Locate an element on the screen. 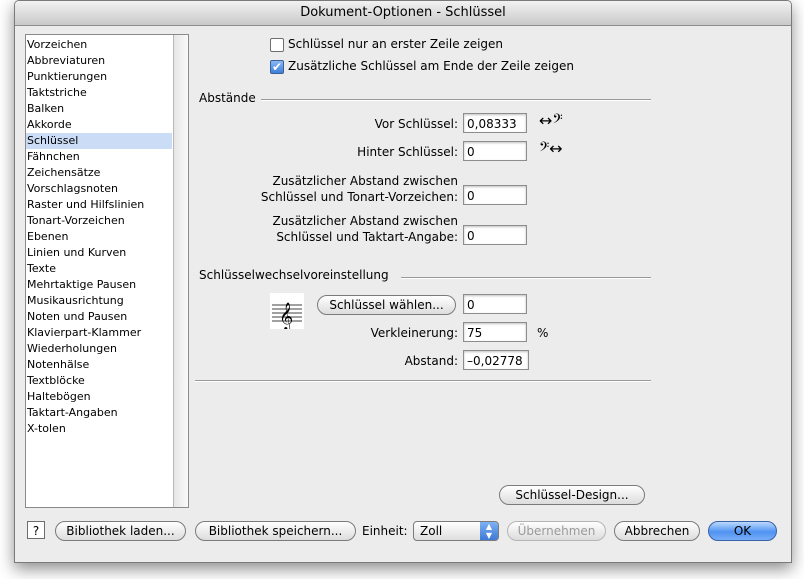 Image resolution: width=804 pixels, height=579 pixels. unit-select-value: Zoll is located at coordinates (431, 531).